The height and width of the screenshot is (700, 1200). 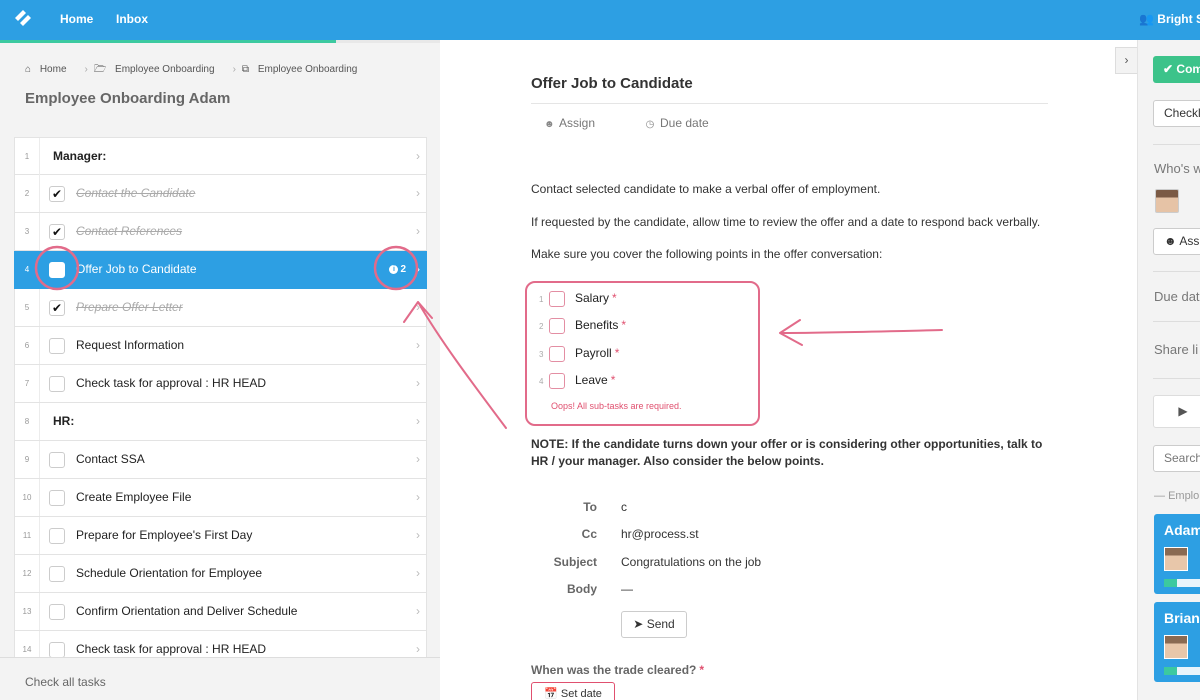 I want to click on task-label: Contact References, so click(x=129, y=231).